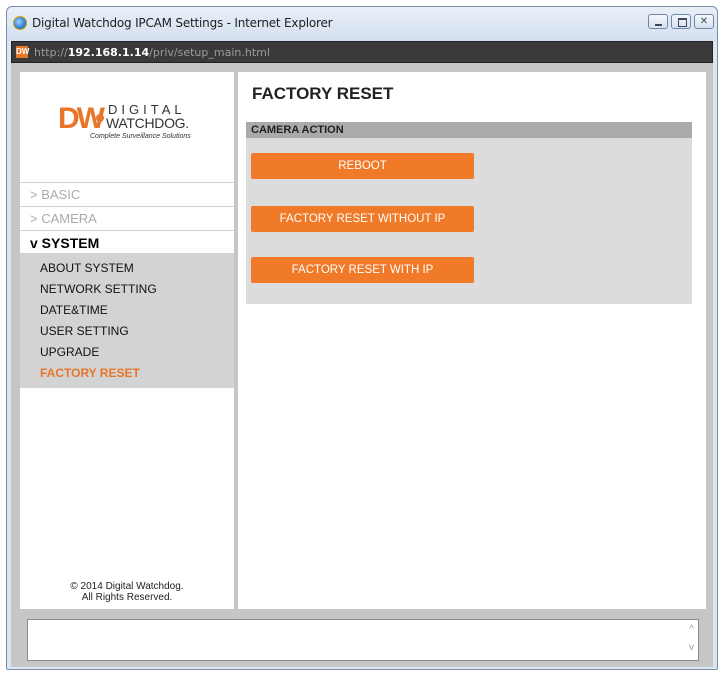  I want to click on logo-dot-icon, so click(100, 118).